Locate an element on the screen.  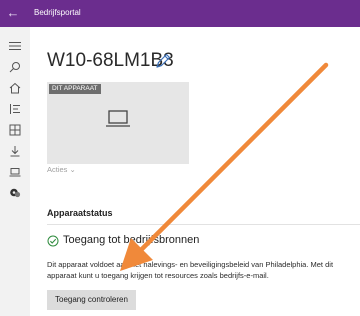
search-icon is located at coordinates (15, 67).